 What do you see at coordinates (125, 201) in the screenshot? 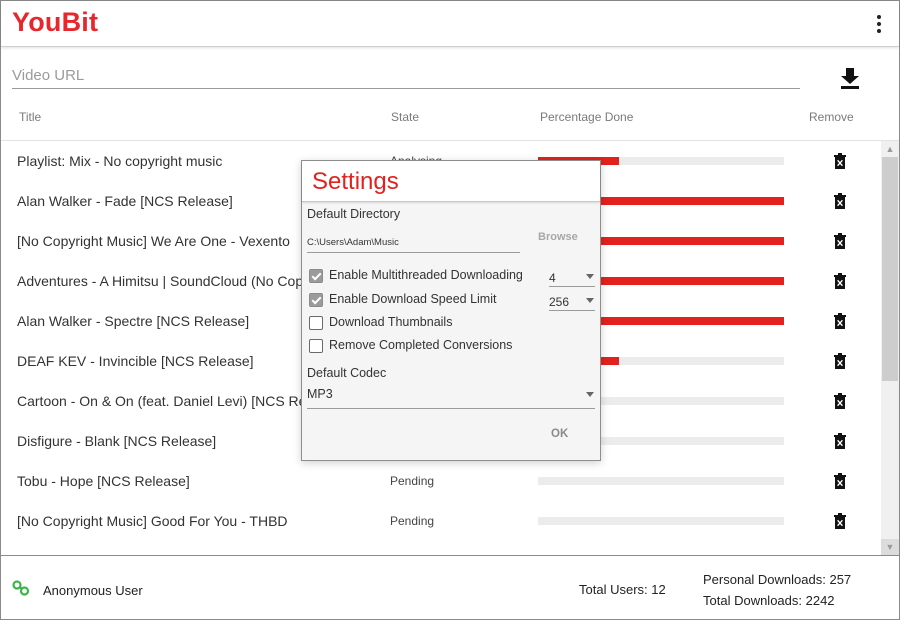
I see `row-title: Alan Walker - Fade [NCS Release]` at bounding box center [125, 201].